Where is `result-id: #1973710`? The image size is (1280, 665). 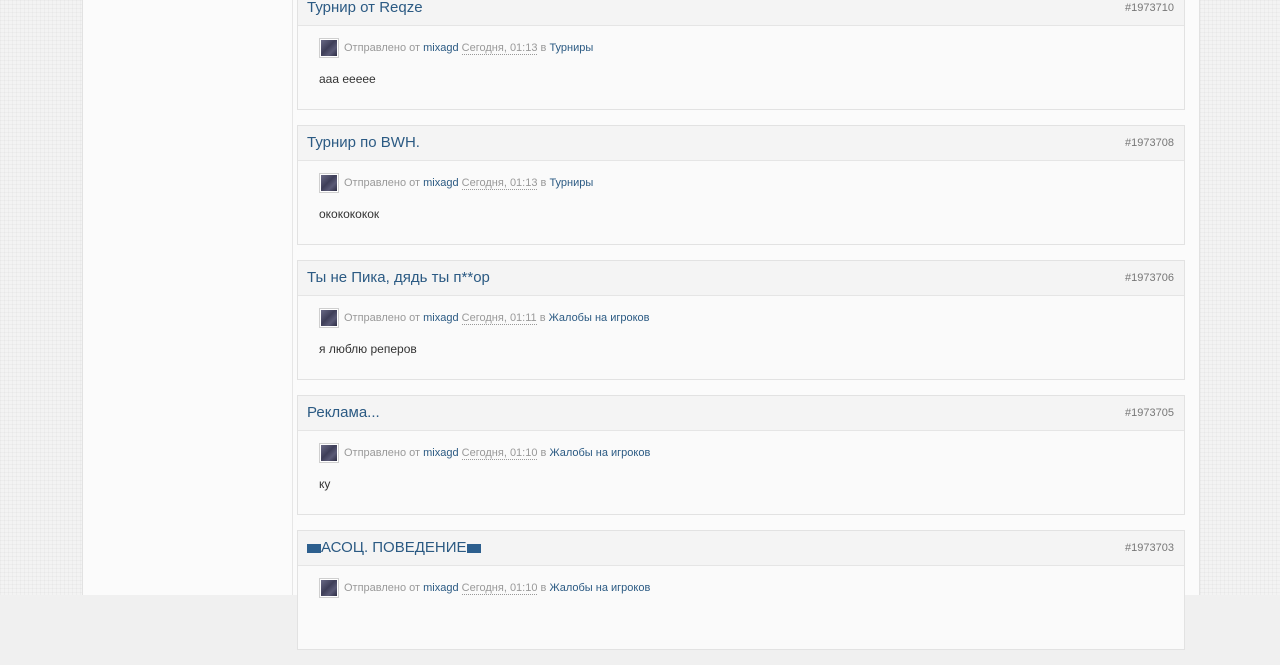 result-id: #1973710 is located at coordinates (1149, 8).